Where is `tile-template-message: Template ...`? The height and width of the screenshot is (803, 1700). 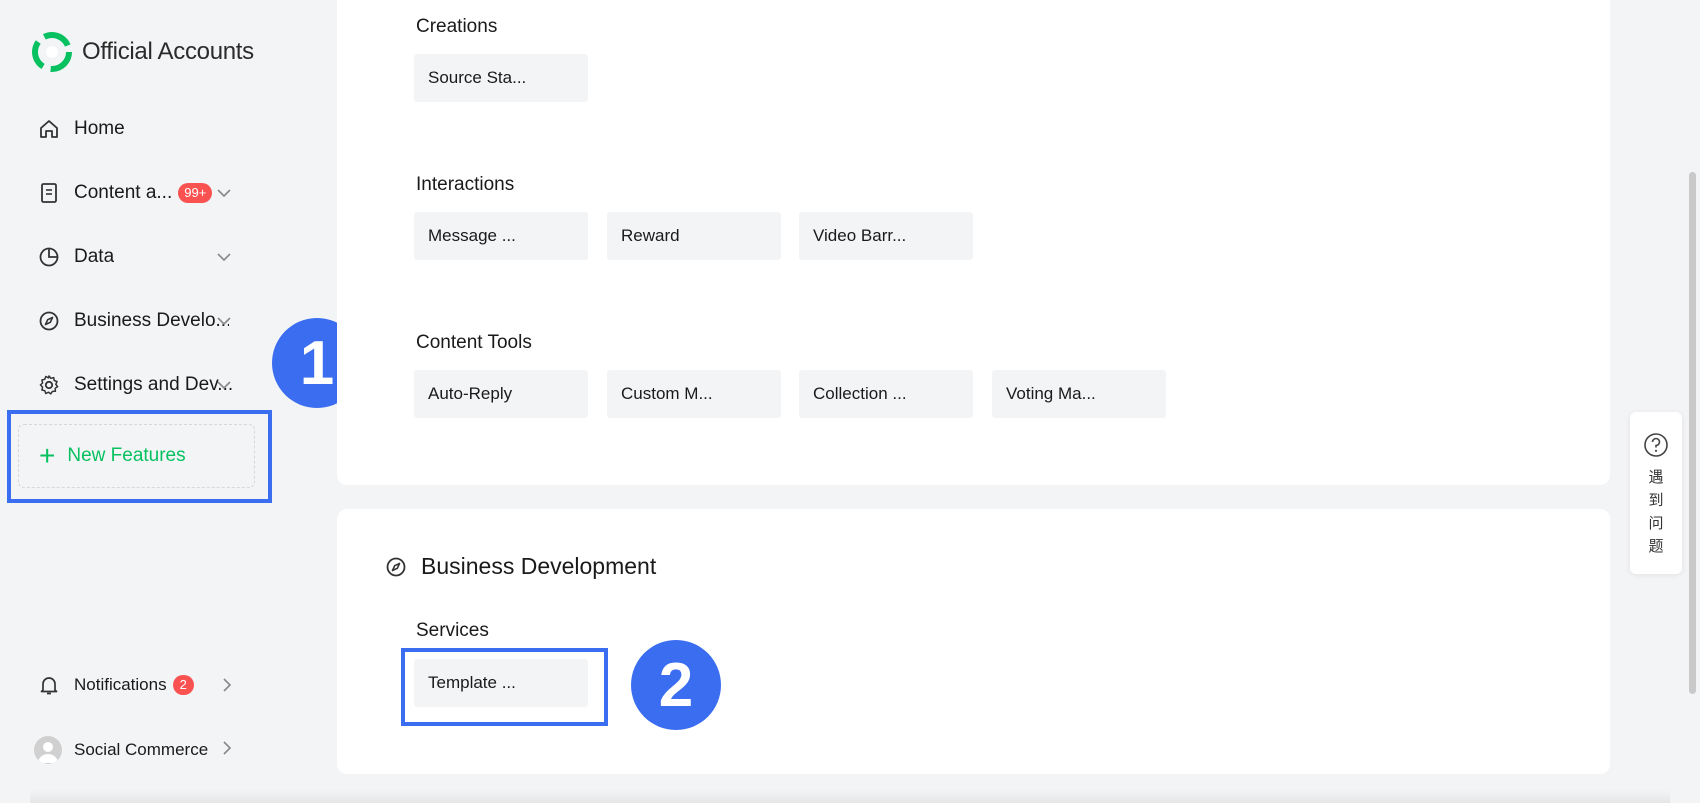
tile-template-message: Template ... is located at coordinates (501, 683).